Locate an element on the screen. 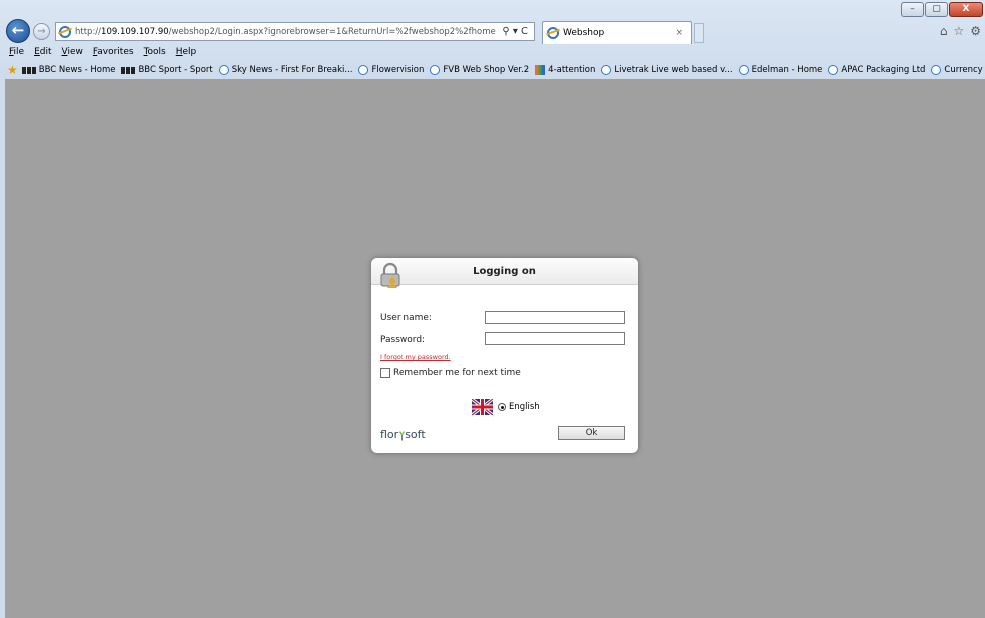 The width and height of the screenshot is (985, 618). ok-button: Ok is located at coordinates (591, 433).